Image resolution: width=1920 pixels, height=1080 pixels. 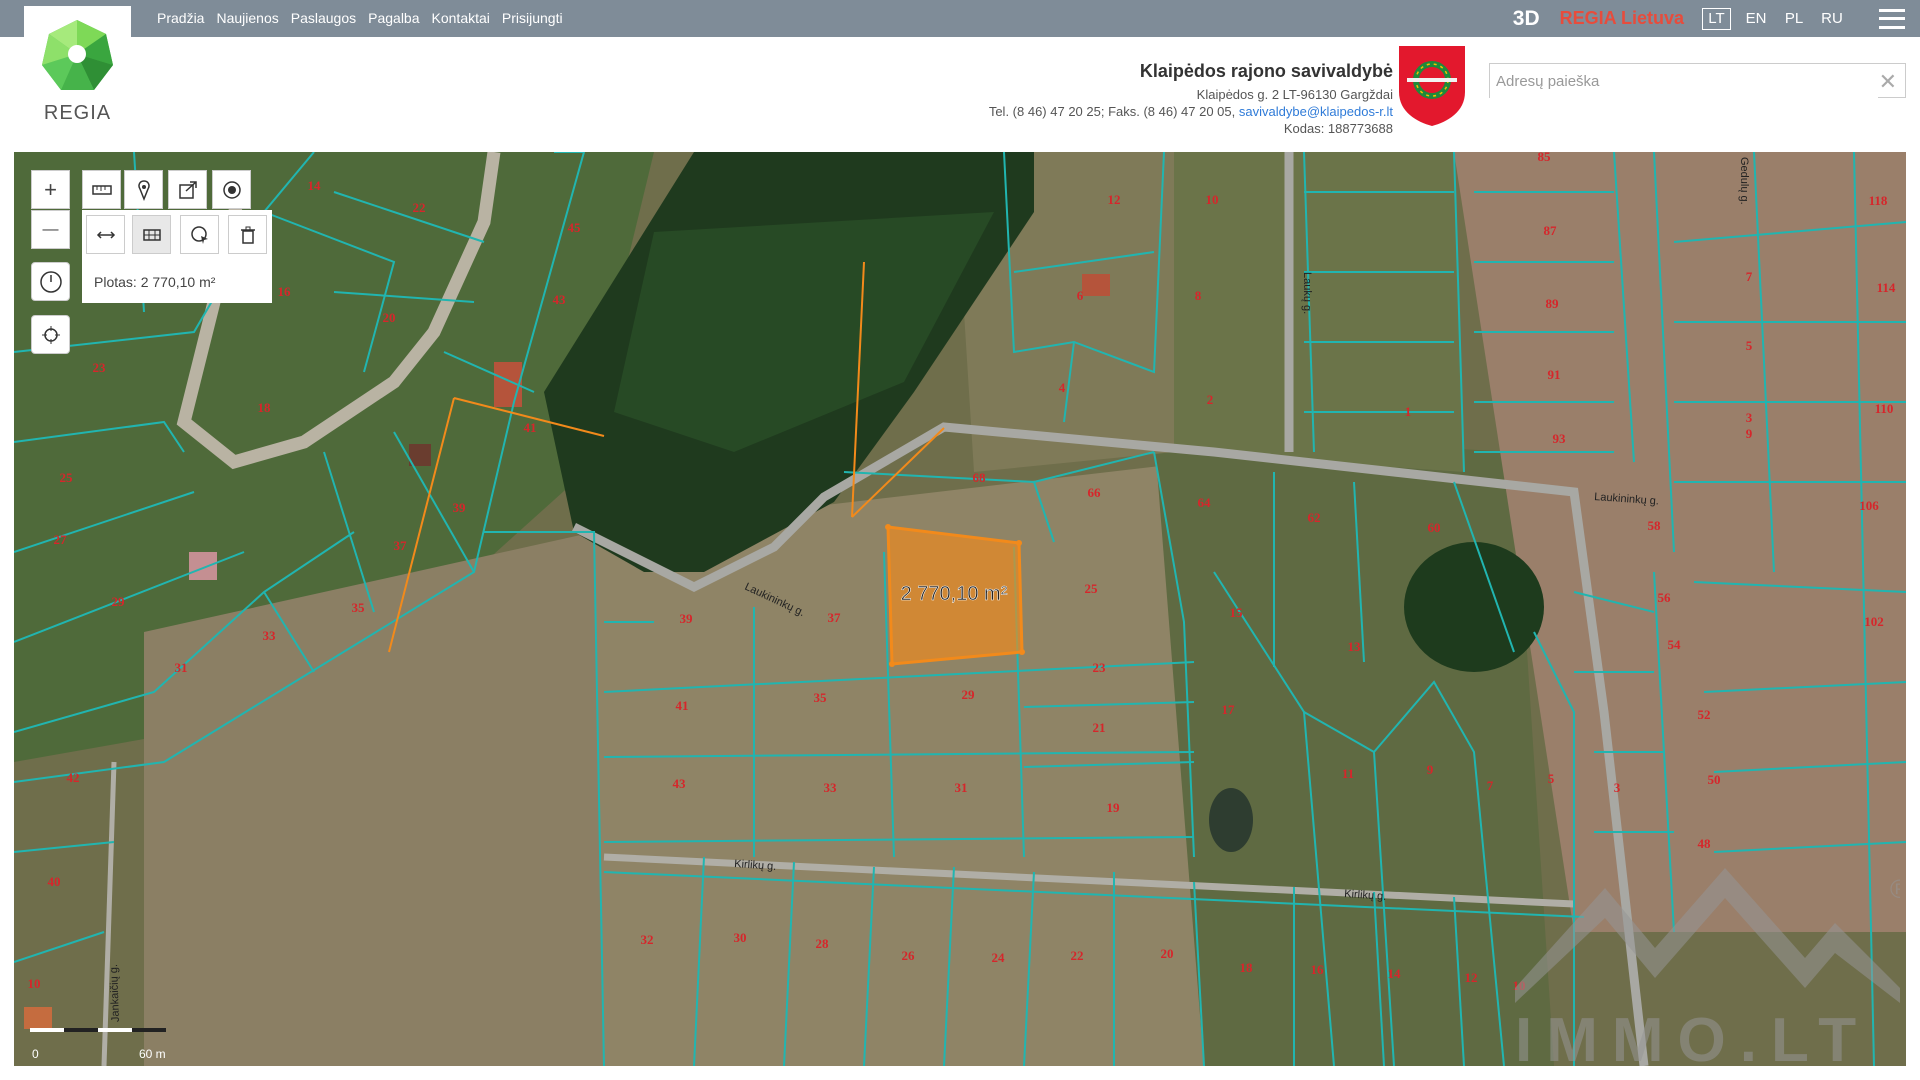 I want to click on history-button, so click(x=50, y=281).